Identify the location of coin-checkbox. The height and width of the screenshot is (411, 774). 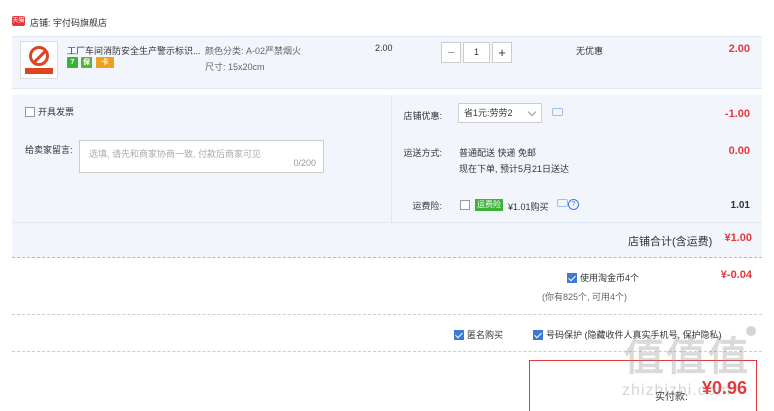
(572, 278).